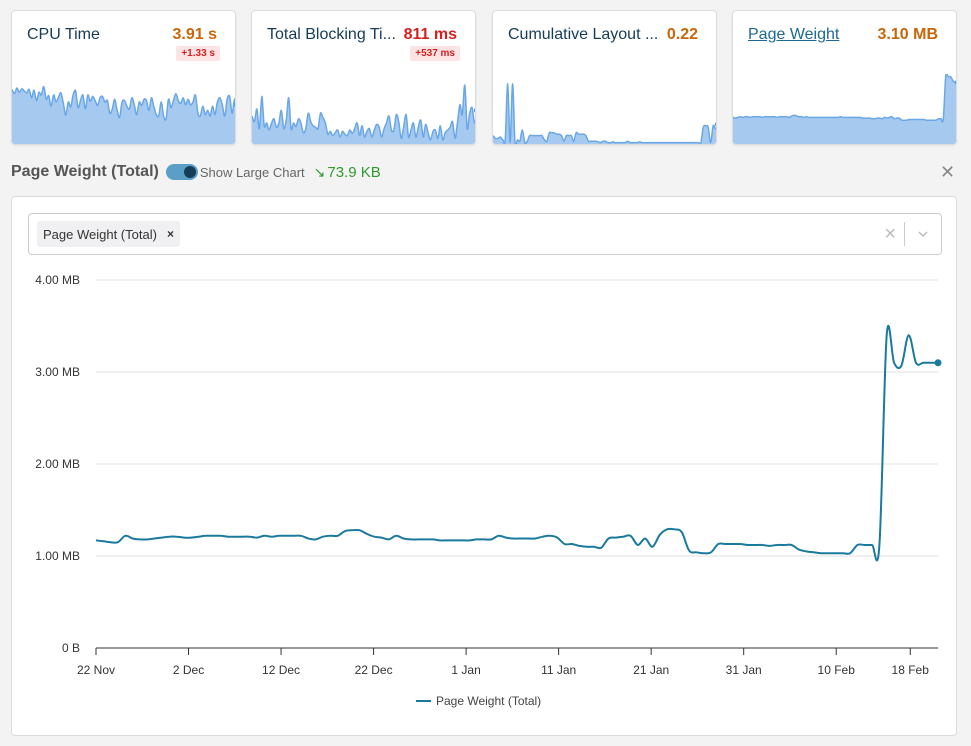 The image size is (971, 746). I want to click on y-tick-label: 2.00 MB, so click(57, 464).